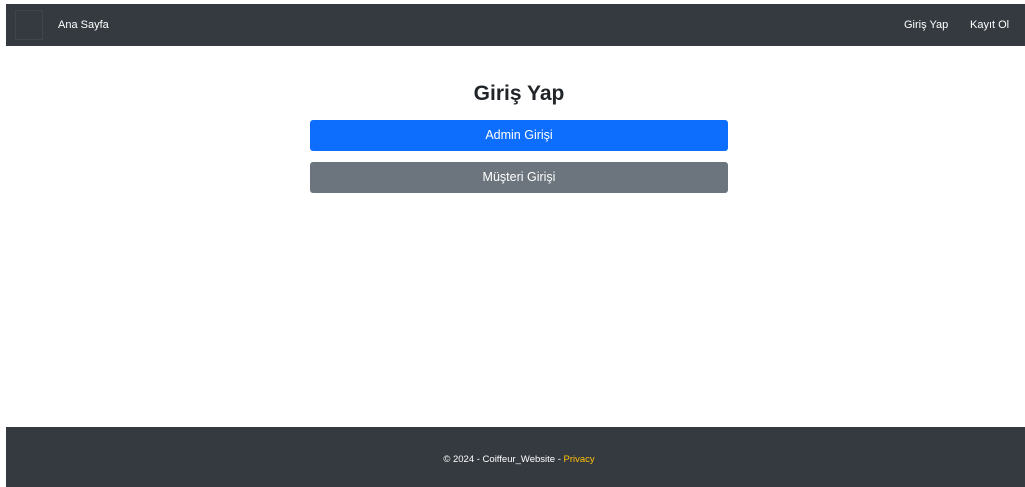 This screenshot has width=1025, height=487. Describe the element at coordinates (83, 25) in the screenshot. I see `nav-link-home: Ana Sayfa` at that location.